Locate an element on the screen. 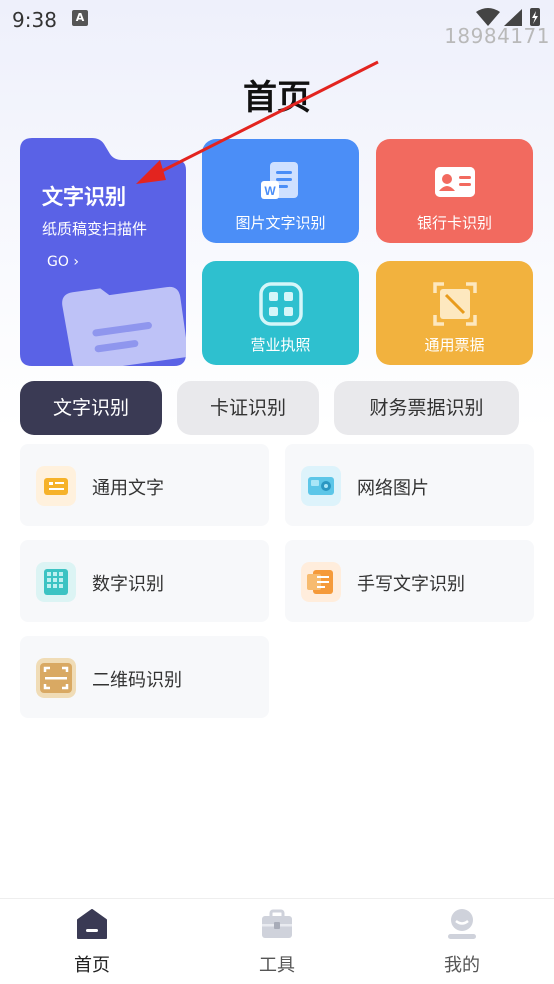 The image size is (554, 984). tile-bank-card-recognition: 银行卡识别 is located at coordinates (454, 191).